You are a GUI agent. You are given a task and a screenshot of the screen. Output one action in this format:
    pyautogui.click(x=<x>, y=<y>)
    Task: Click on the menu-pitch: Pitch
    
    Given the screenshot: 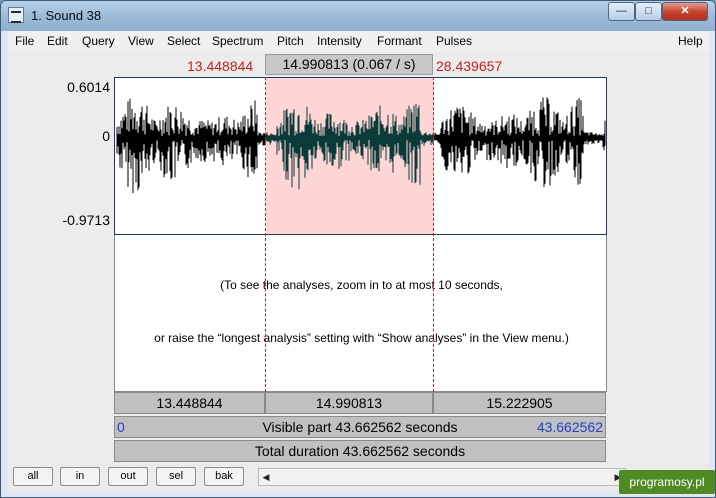 What is the action you would take?
    pyautogui.click(x=290, y=41)
    